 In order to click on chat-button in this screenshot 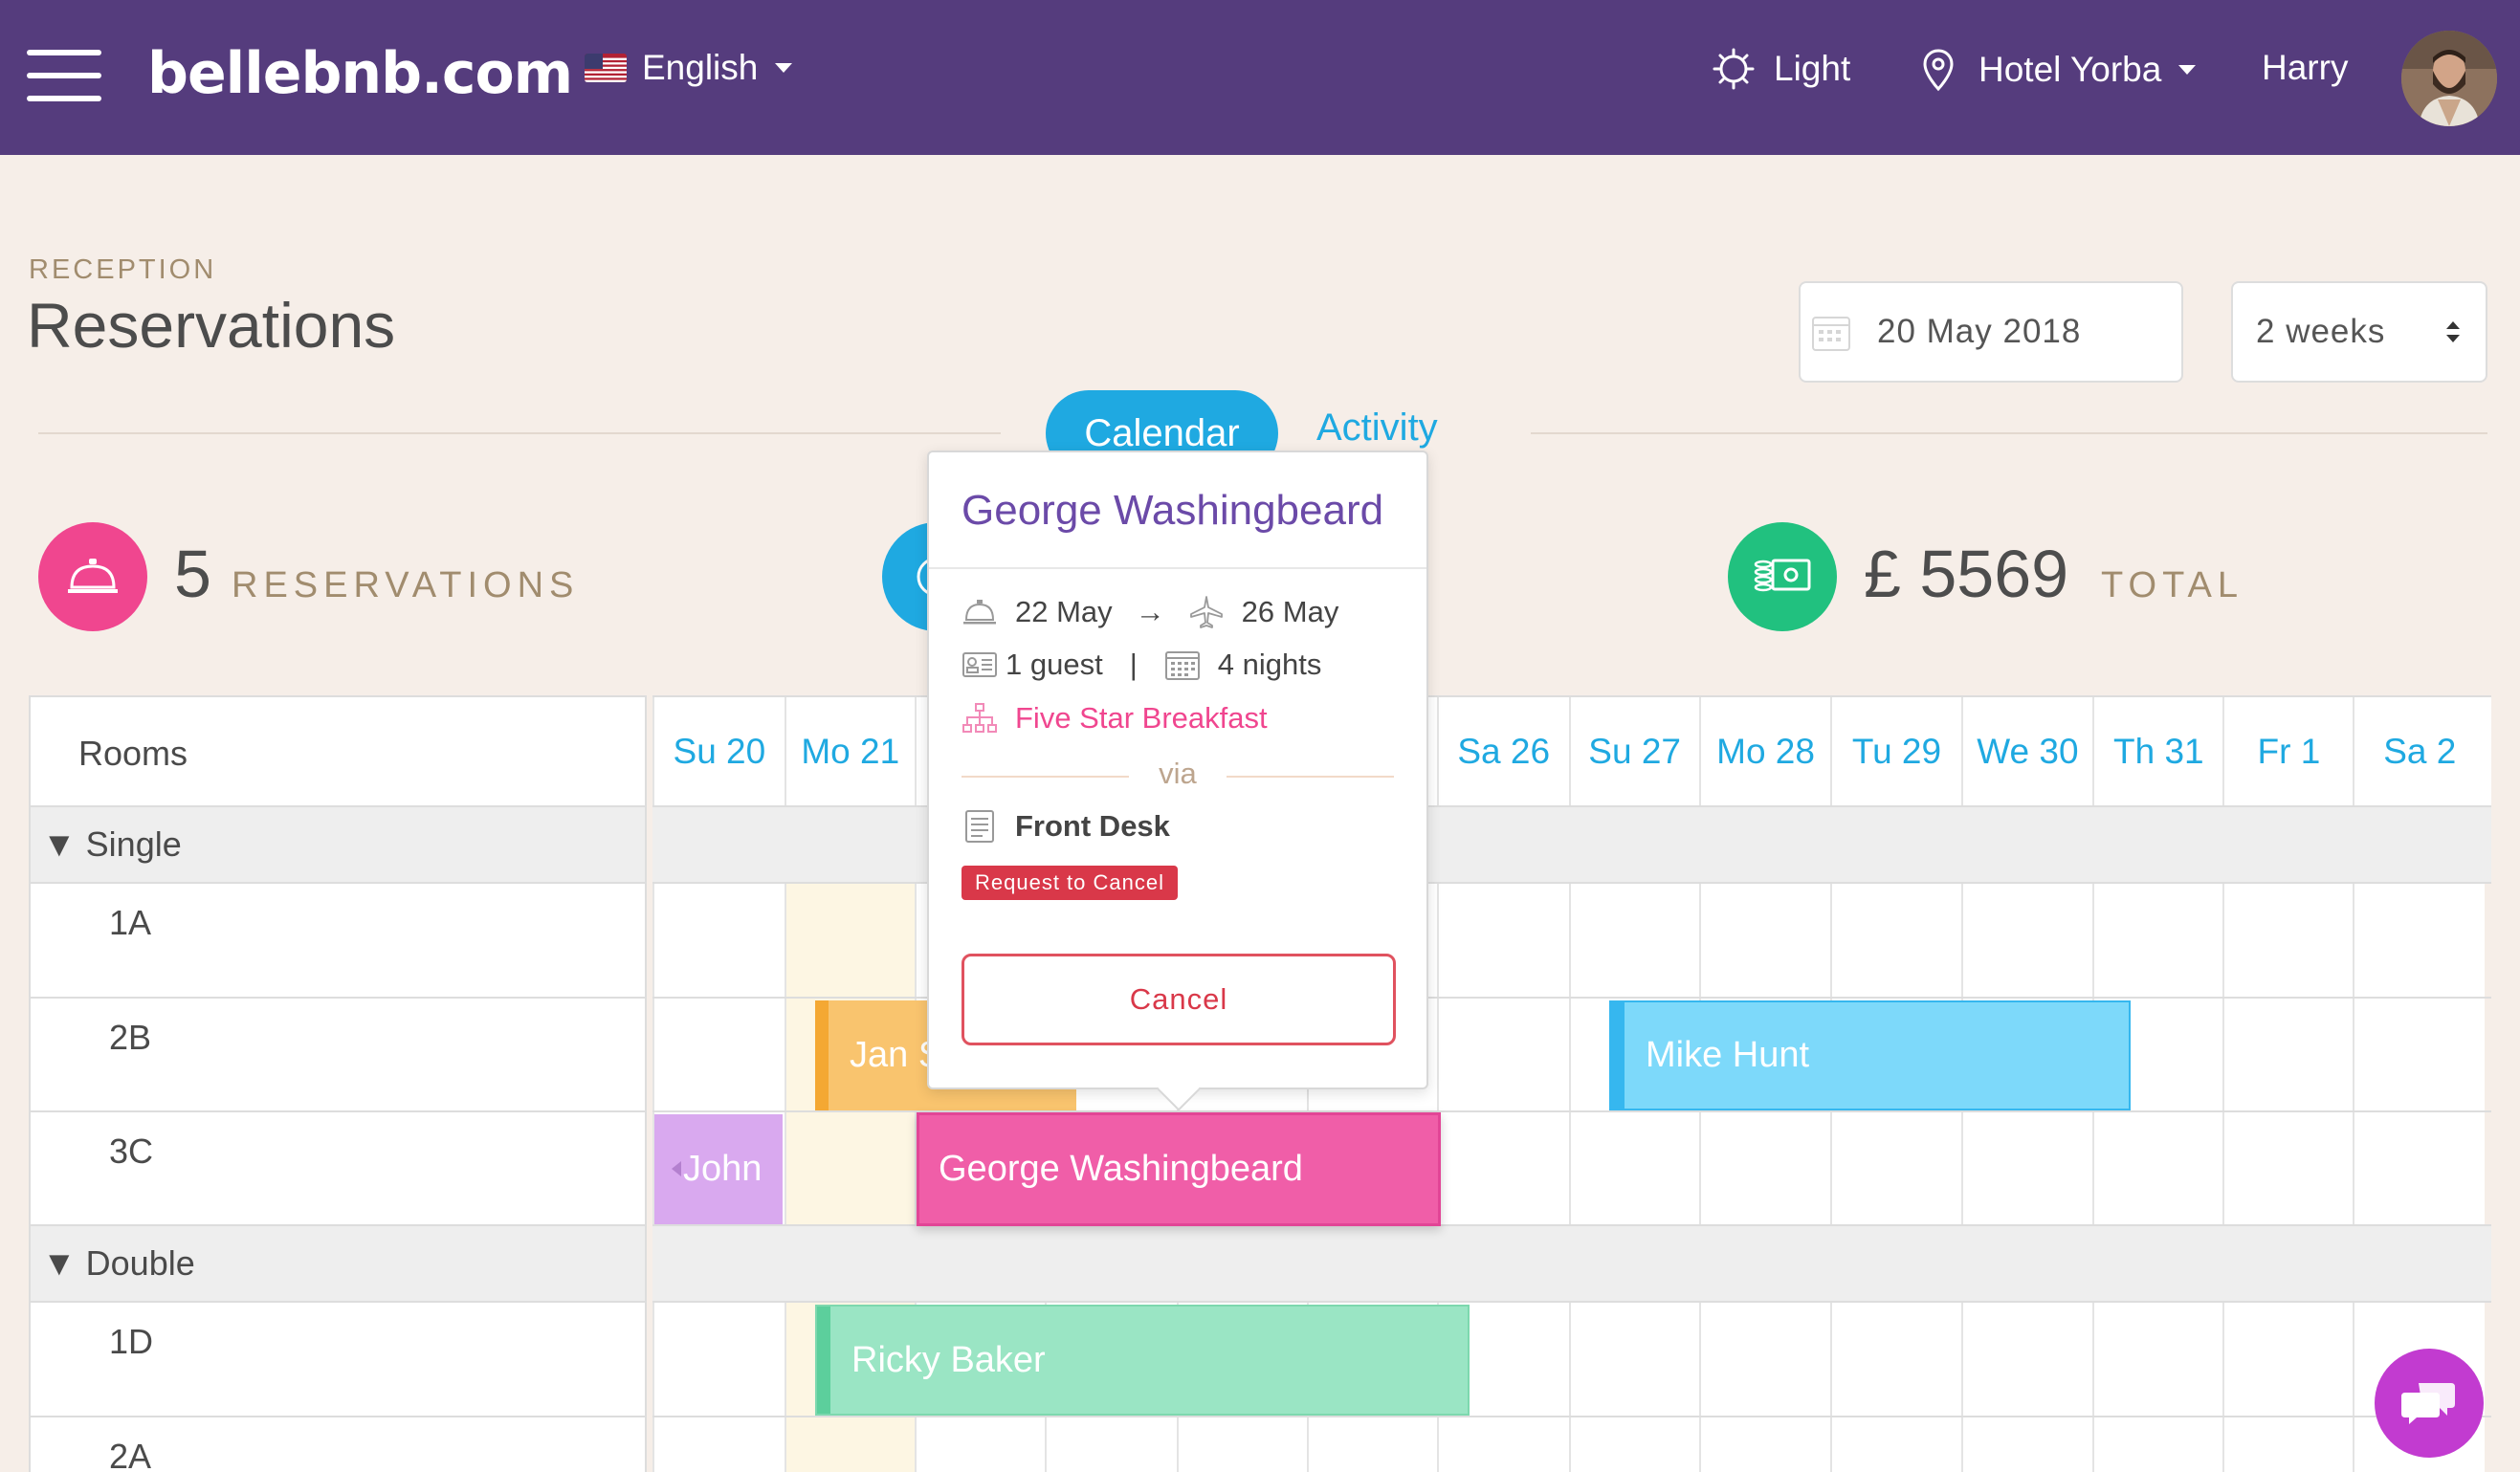, I will do `click(2429, 1403)`.